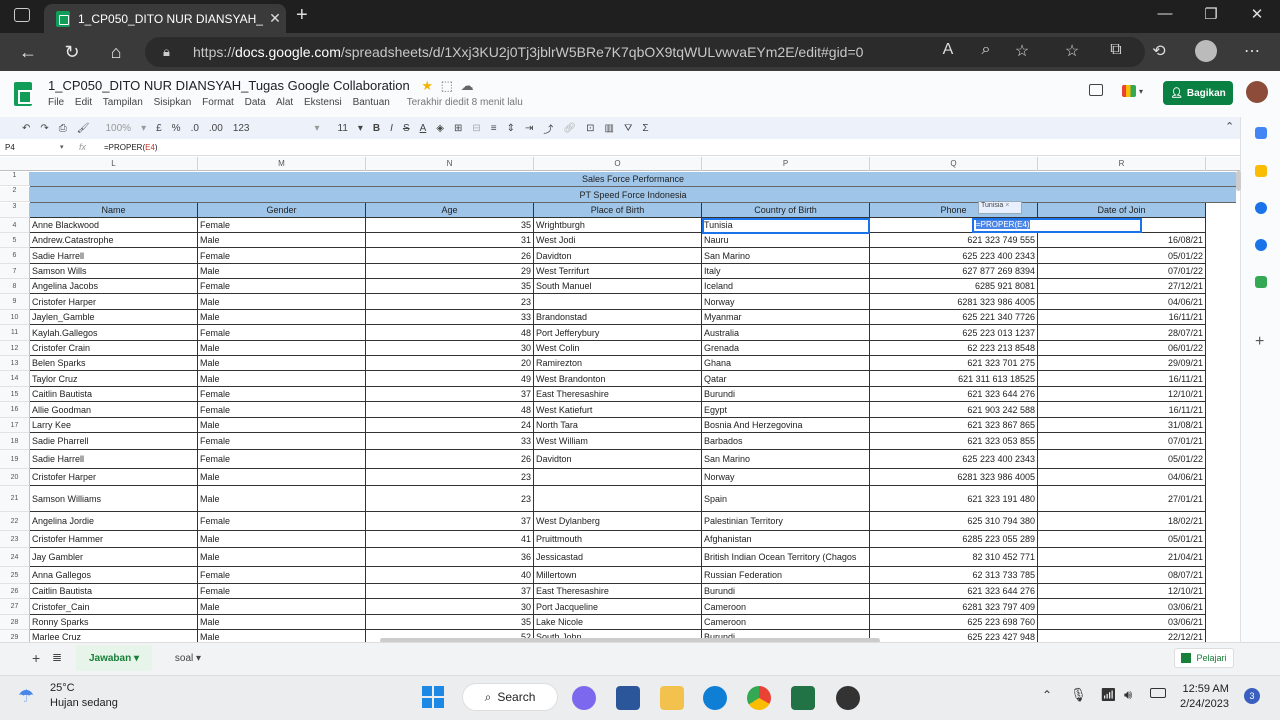  Describe the element at coordinates (1122, 333) in the screenshot. I see `table-cell: 28/07/21` at that location.